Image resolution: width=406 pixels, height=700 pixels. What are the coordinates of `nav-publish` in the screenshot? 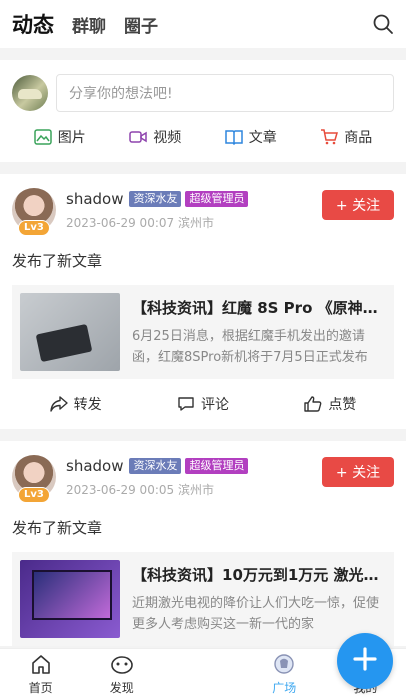 It's located at (278, 666).